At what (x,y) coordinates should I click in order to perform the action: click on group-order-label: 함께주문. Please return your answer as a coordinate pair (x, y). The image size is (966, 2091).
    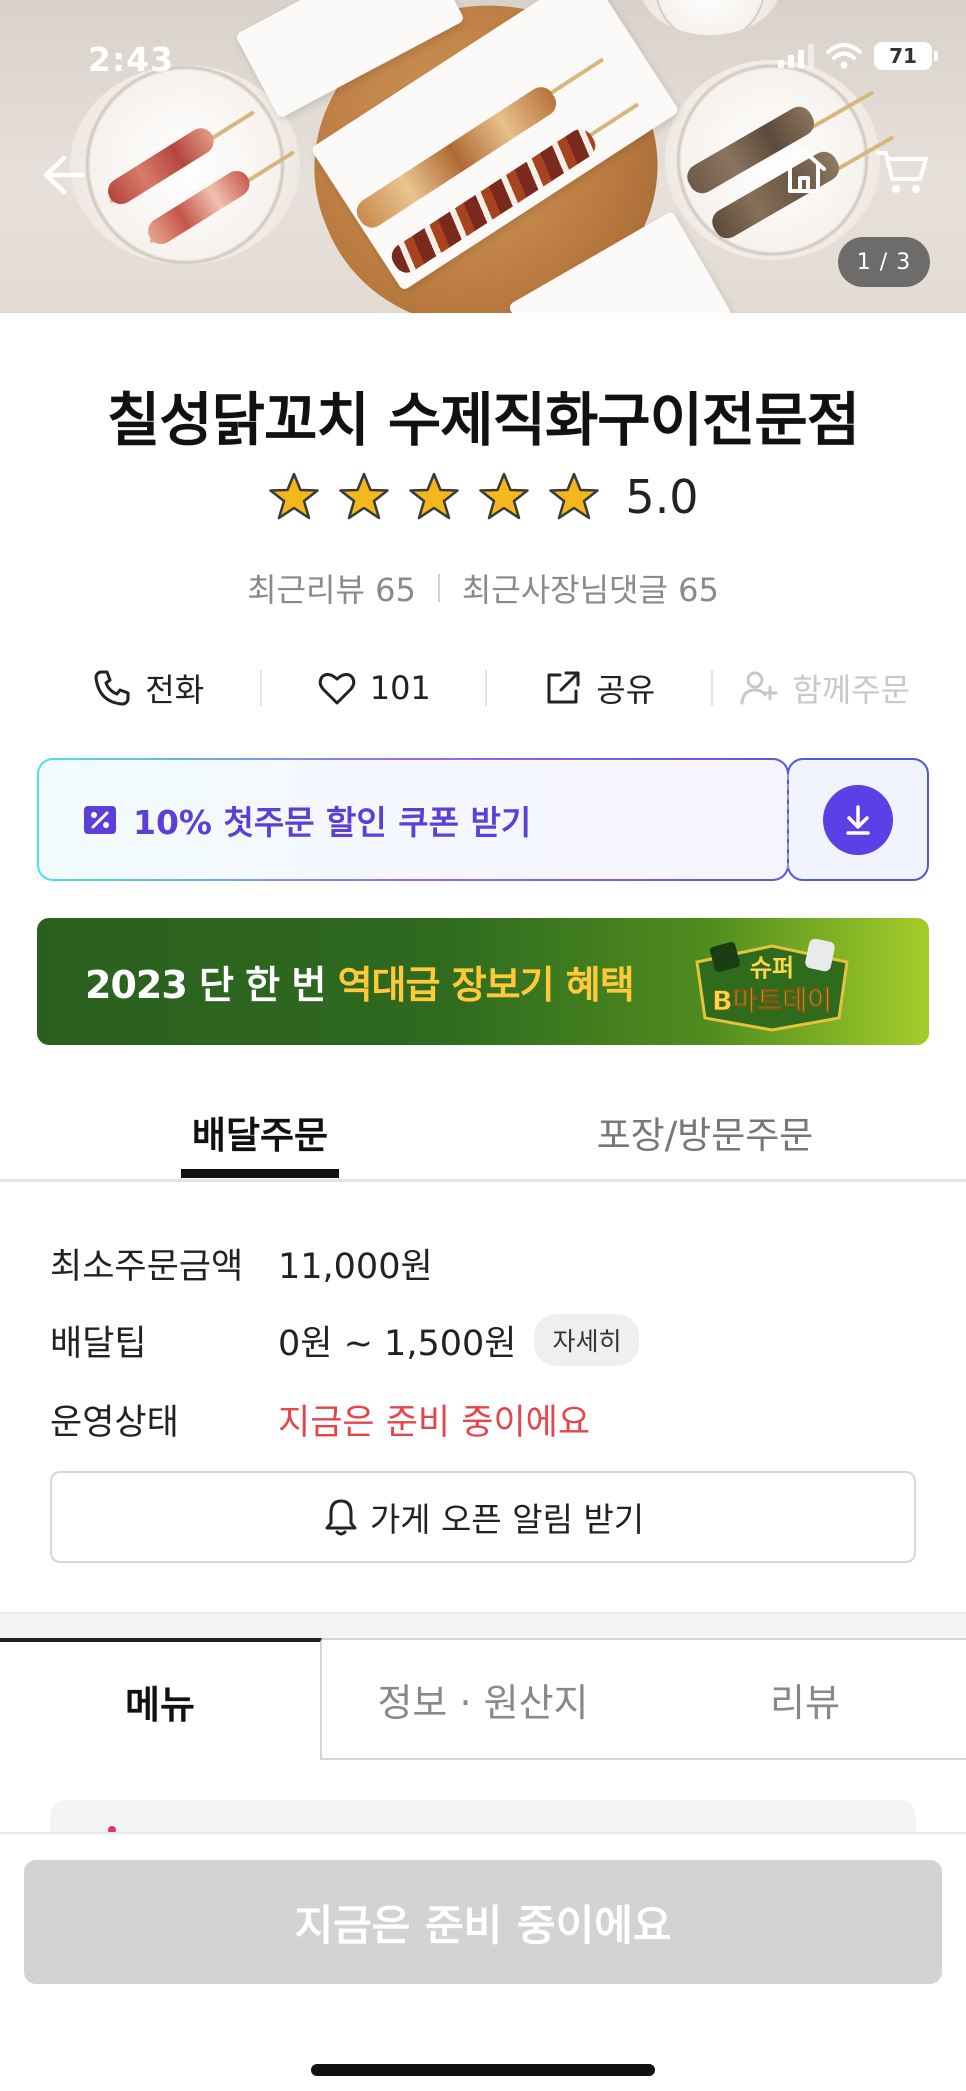
    Looking at the image, I should click on (851, 690).